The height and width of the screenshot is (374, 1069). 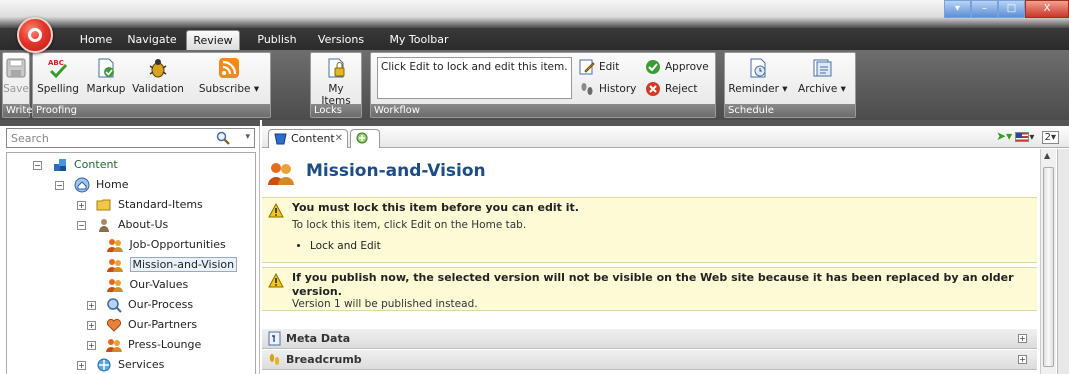 What do you see at coordinates (419, 40) in the screenshot?
I see `tab-my-toolbar: My Toolbar` at bounding box center [419, 40].